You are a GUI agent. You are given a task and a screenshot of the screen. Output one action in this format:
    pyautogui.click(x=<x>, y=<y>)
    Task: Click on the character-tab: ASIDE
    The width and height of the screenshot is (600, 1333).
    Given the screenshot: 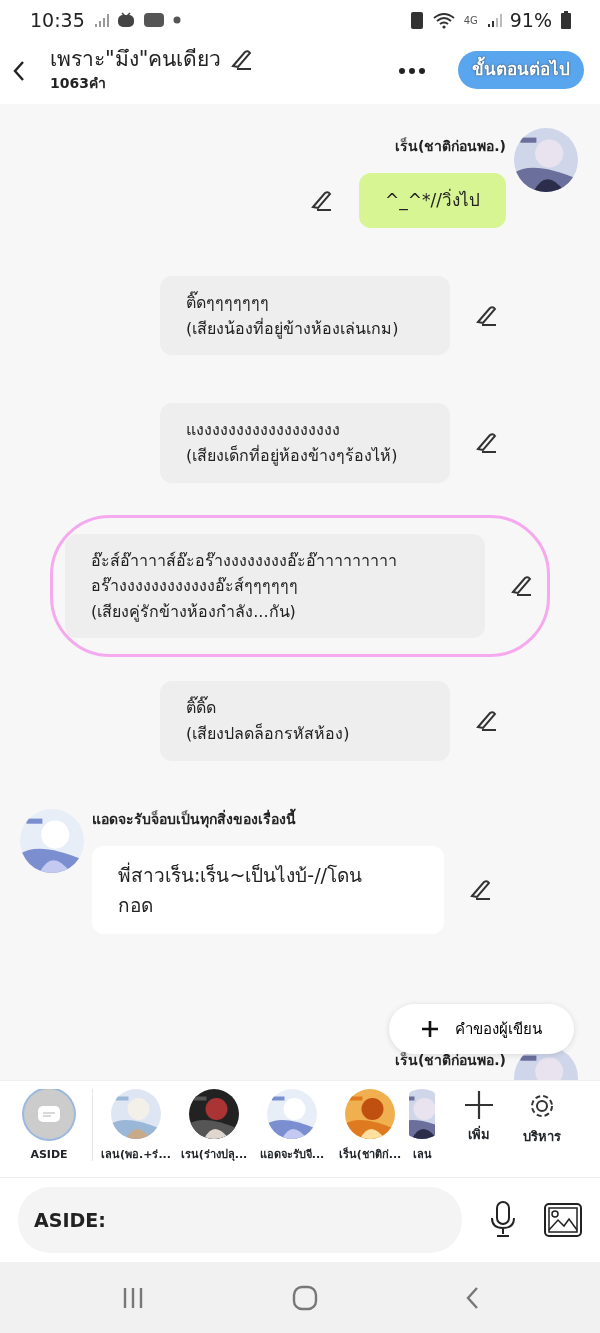 What is the action you would take?
    pyautogui.click(x=49, y=1126)
    